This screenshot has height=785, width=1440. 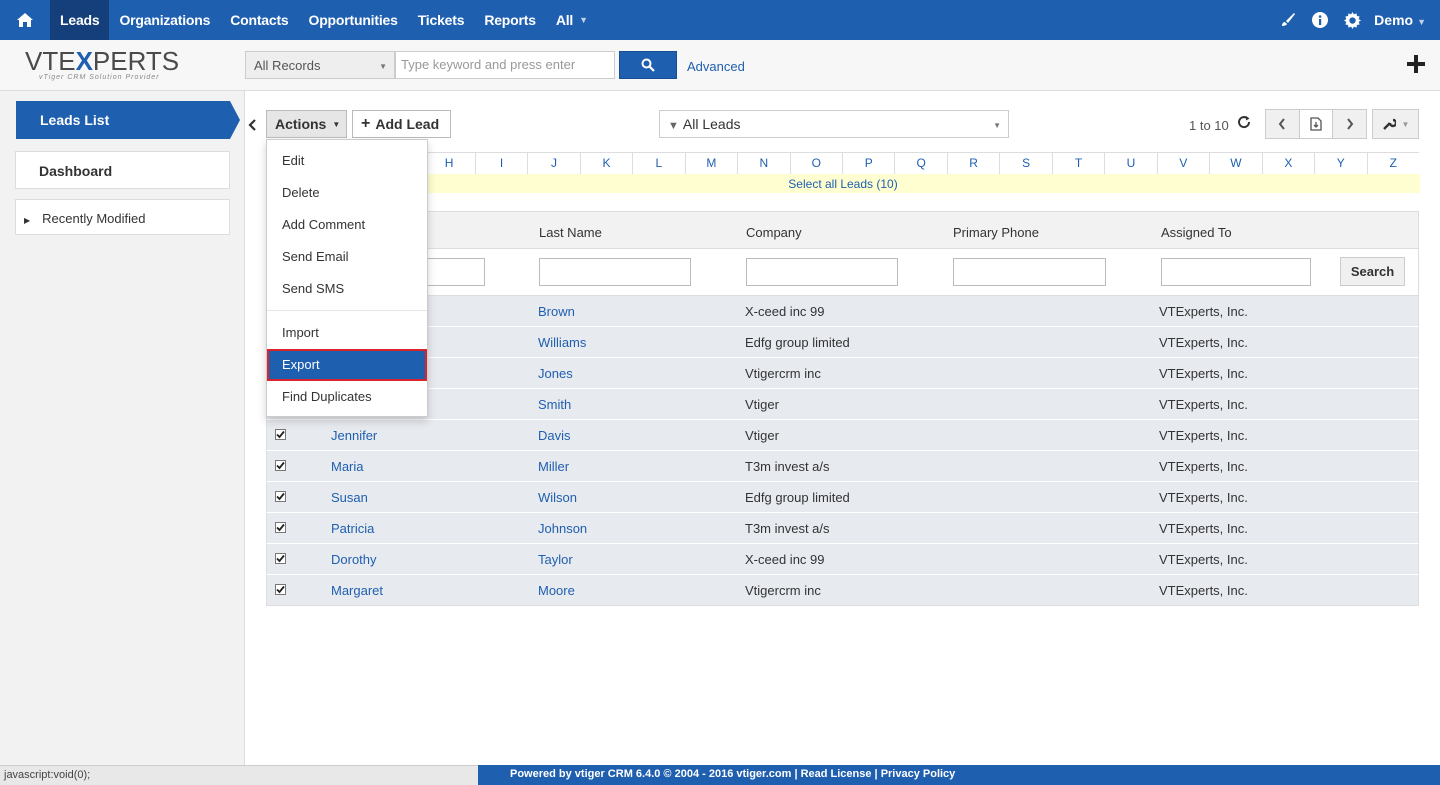 I want to click on previous-page-chevron-left-icon, so click(x=1283, y=124).